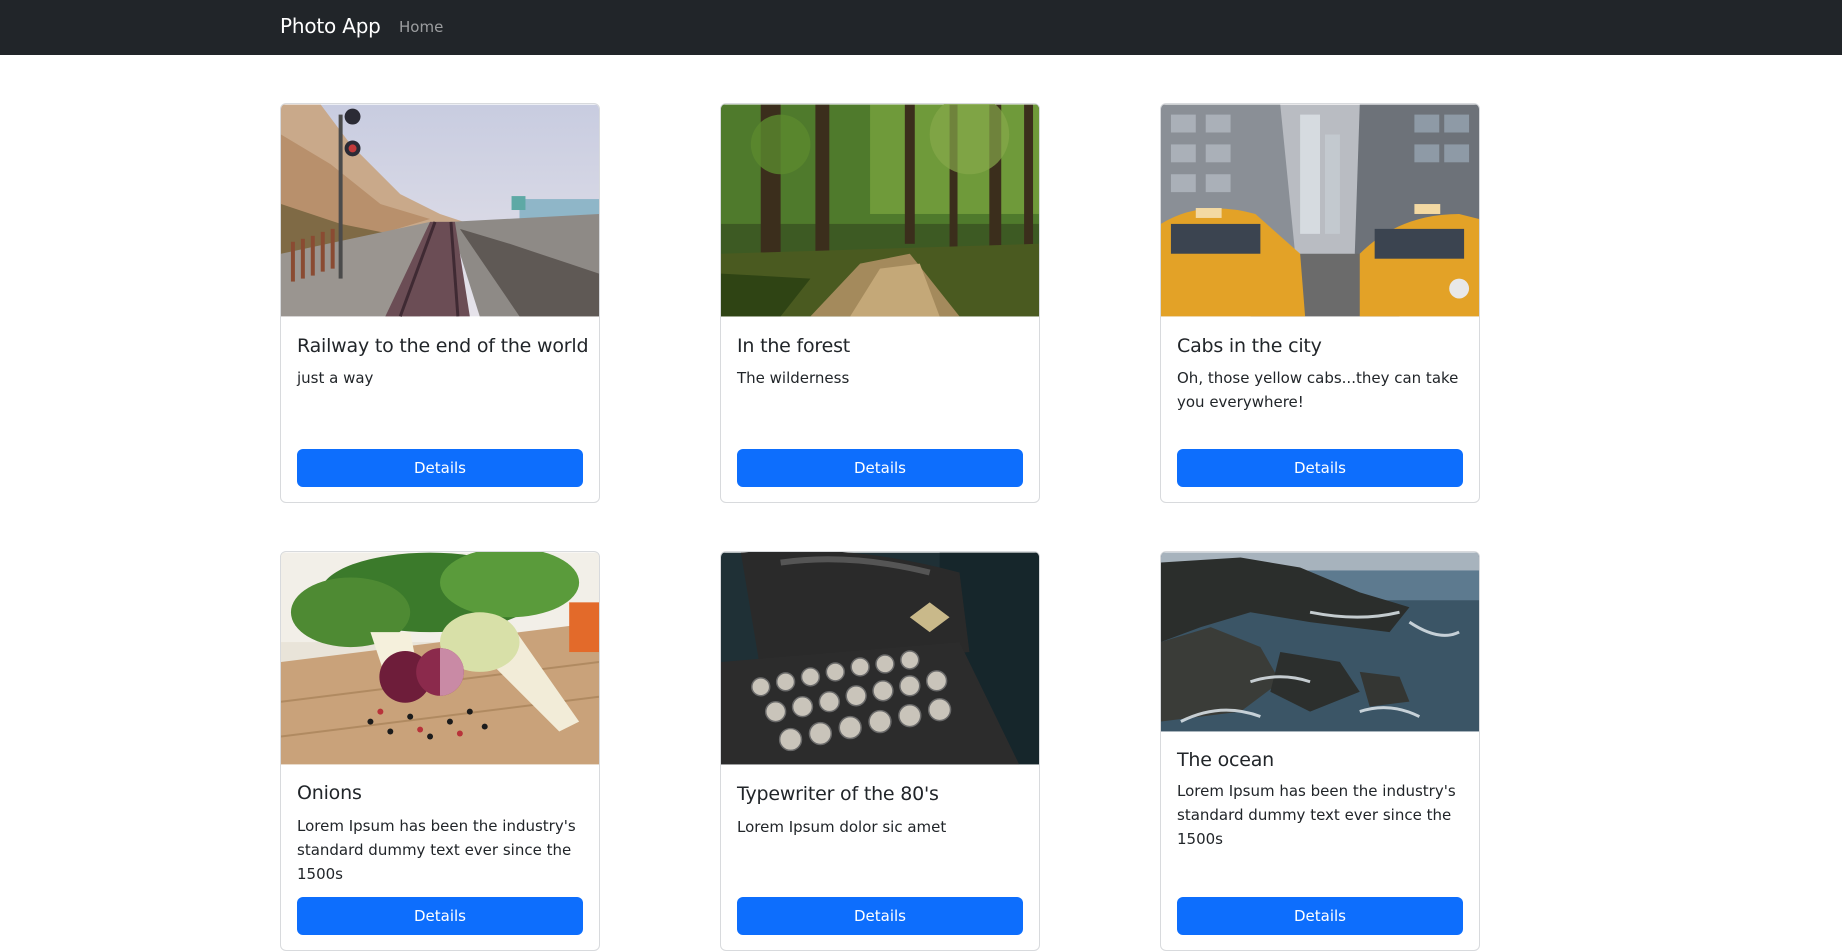 Image resolution: width=1842 pixels, height=951 pixels. Describe the element at coordinates (793, 378) in the screenshot. I see `card-text: The wilderness` at that location.